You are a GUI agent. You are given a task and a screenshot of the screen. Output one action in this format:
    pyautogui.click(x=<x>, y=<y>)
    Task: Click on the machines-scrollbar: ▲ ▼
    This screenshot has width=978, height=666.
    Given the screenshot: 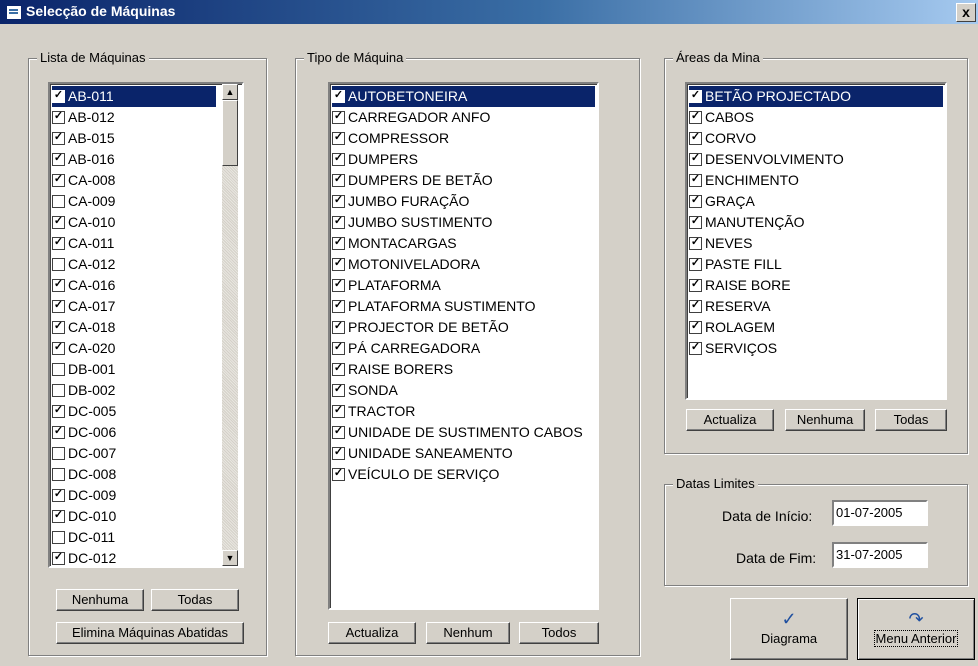 What is the action you would take?
    pyautogui.click(x=230, y=325)
    